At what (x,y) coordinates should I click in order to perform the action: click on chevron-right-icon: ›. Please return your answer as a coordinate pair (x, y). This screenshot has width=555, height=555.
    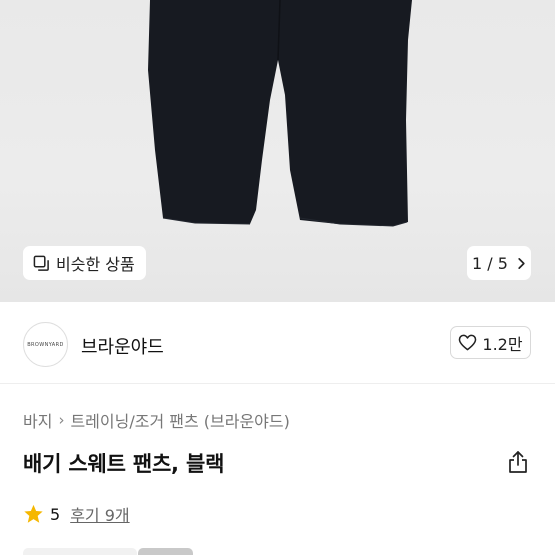
    Looking at the image, I should click on (61, 420).